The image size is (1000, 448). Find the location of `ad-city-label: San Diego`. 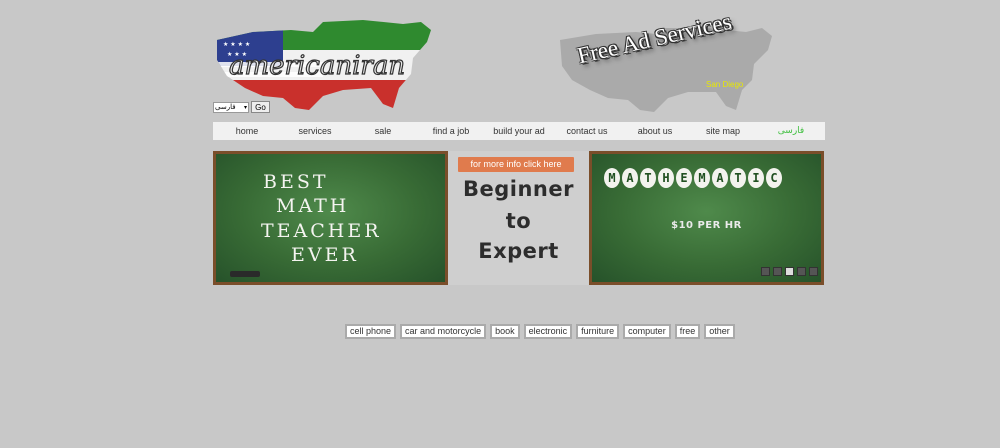

ad-city-label: San Diego is located at coordinates (725, 84).